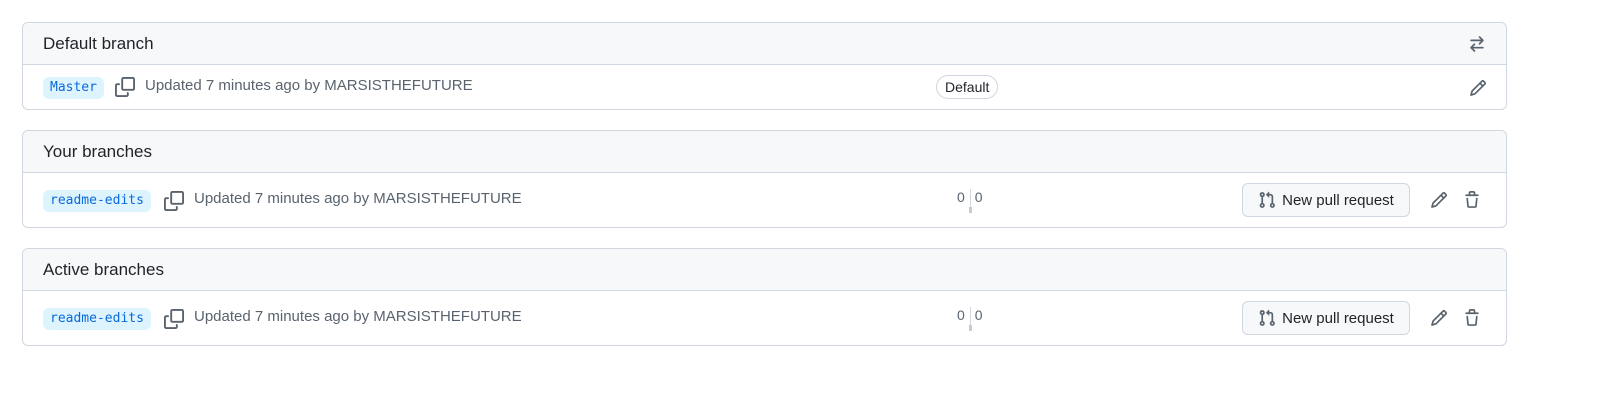  I want to click on section-title: Active branches, so click(103, 269).